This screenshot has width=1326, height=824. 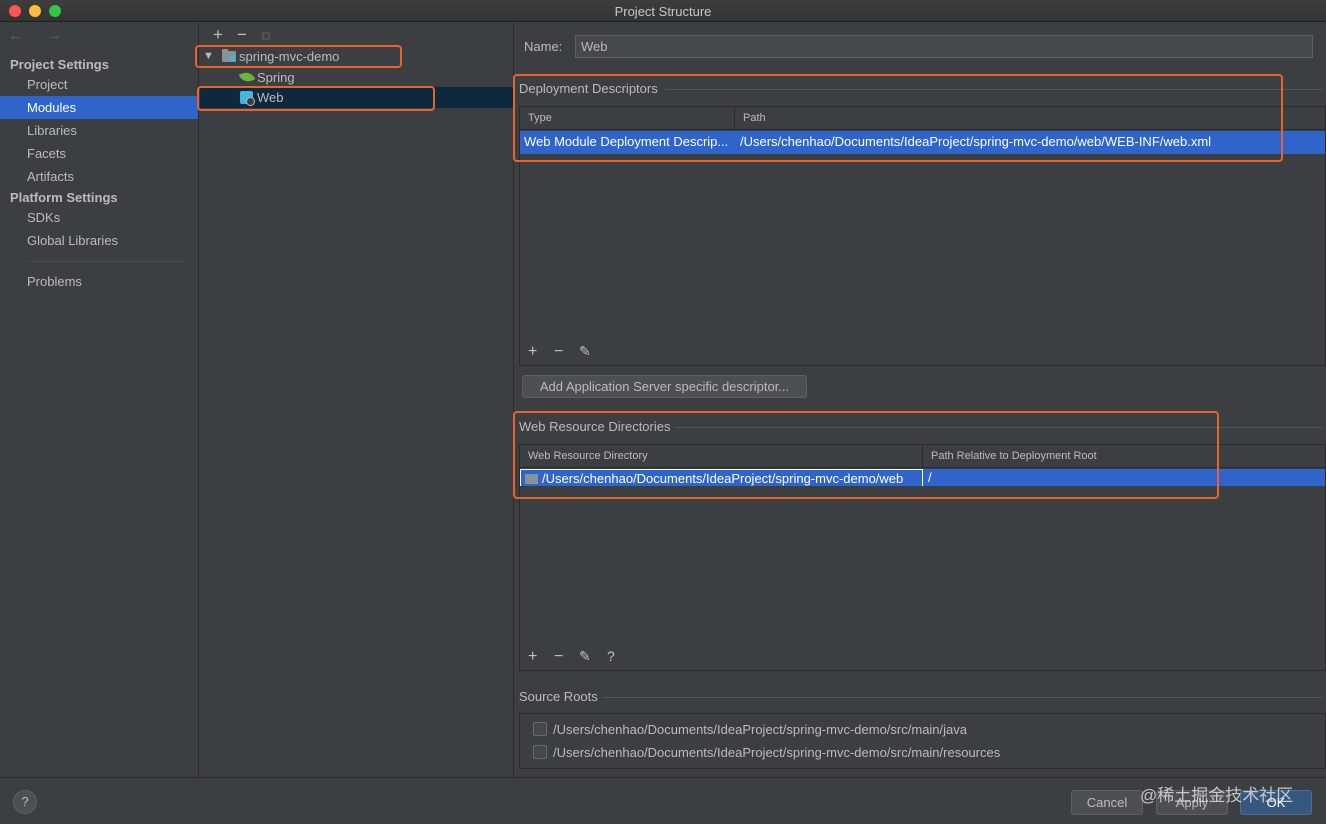 What do you see at coordinates (59, 64) in the screenshot?
I see `project-settings-header: Project Settings` at bounding box center [59, 64].